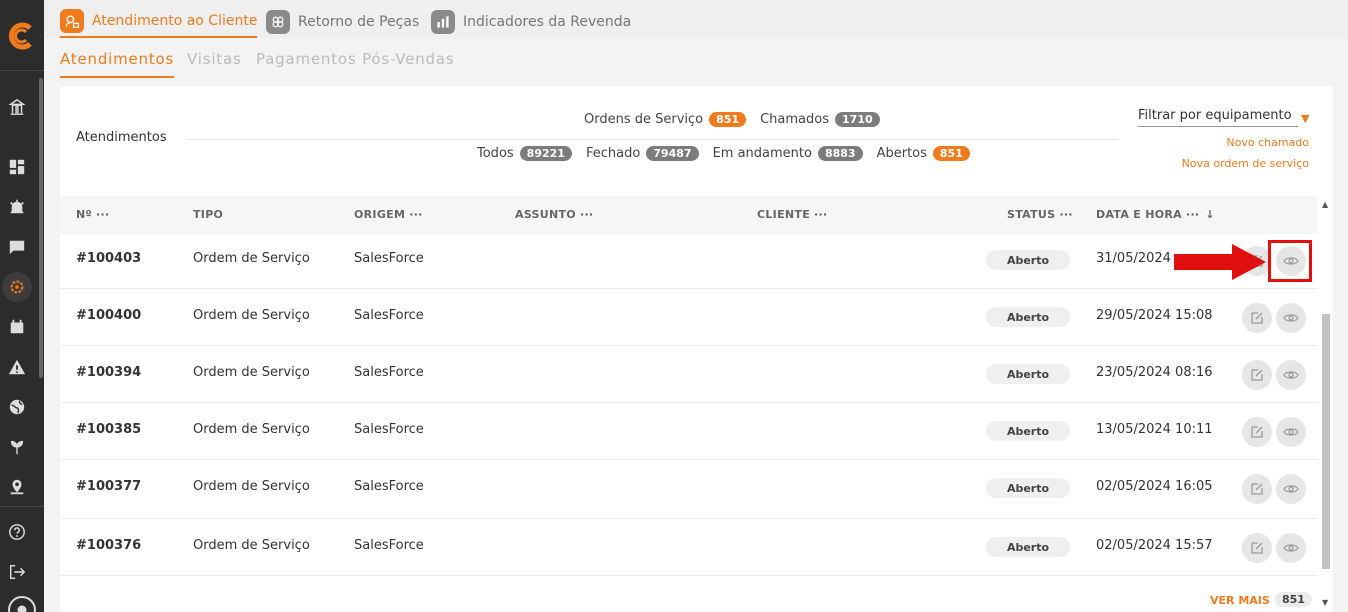  I want to click on table-scrollbar: ▲ ▼, so click(1326, 404).